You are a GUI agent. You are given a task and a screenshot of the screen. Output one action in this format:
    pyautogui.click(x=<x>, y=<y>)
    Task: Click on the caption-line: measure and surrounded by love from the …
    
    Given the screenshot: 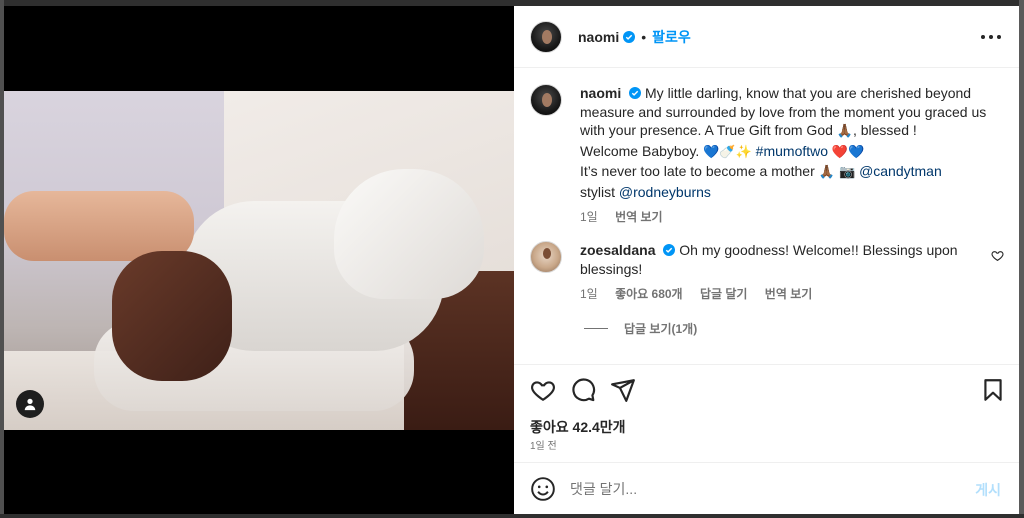 What is the action you would take?
    pyautogui.click(x=774, y=111)
    